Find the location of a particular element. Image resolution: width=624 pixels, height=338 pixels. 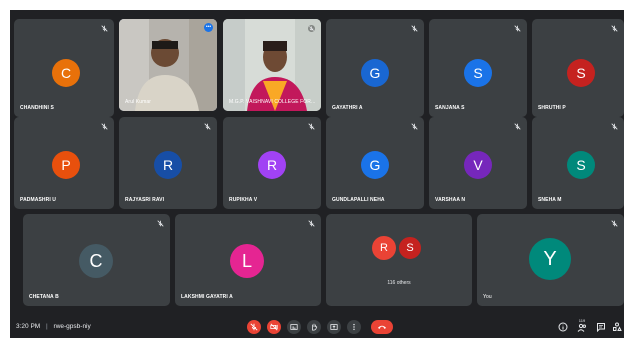

meeting-info: 3:20 PM | rwe-gpsb-niy is located at coordinates (53, 326).